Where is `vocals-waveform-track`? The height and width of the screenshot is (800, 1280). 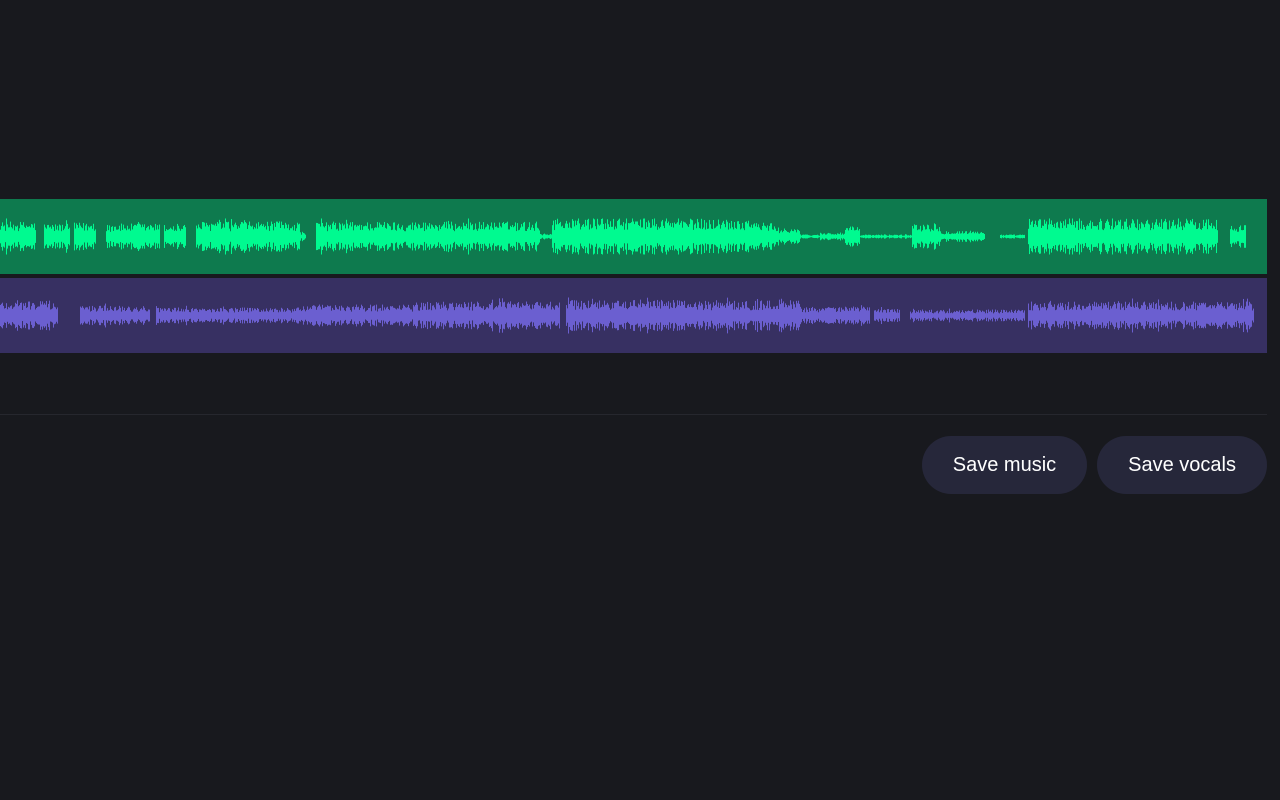 vocals-waveform-track is located at coordinates (633, 315).